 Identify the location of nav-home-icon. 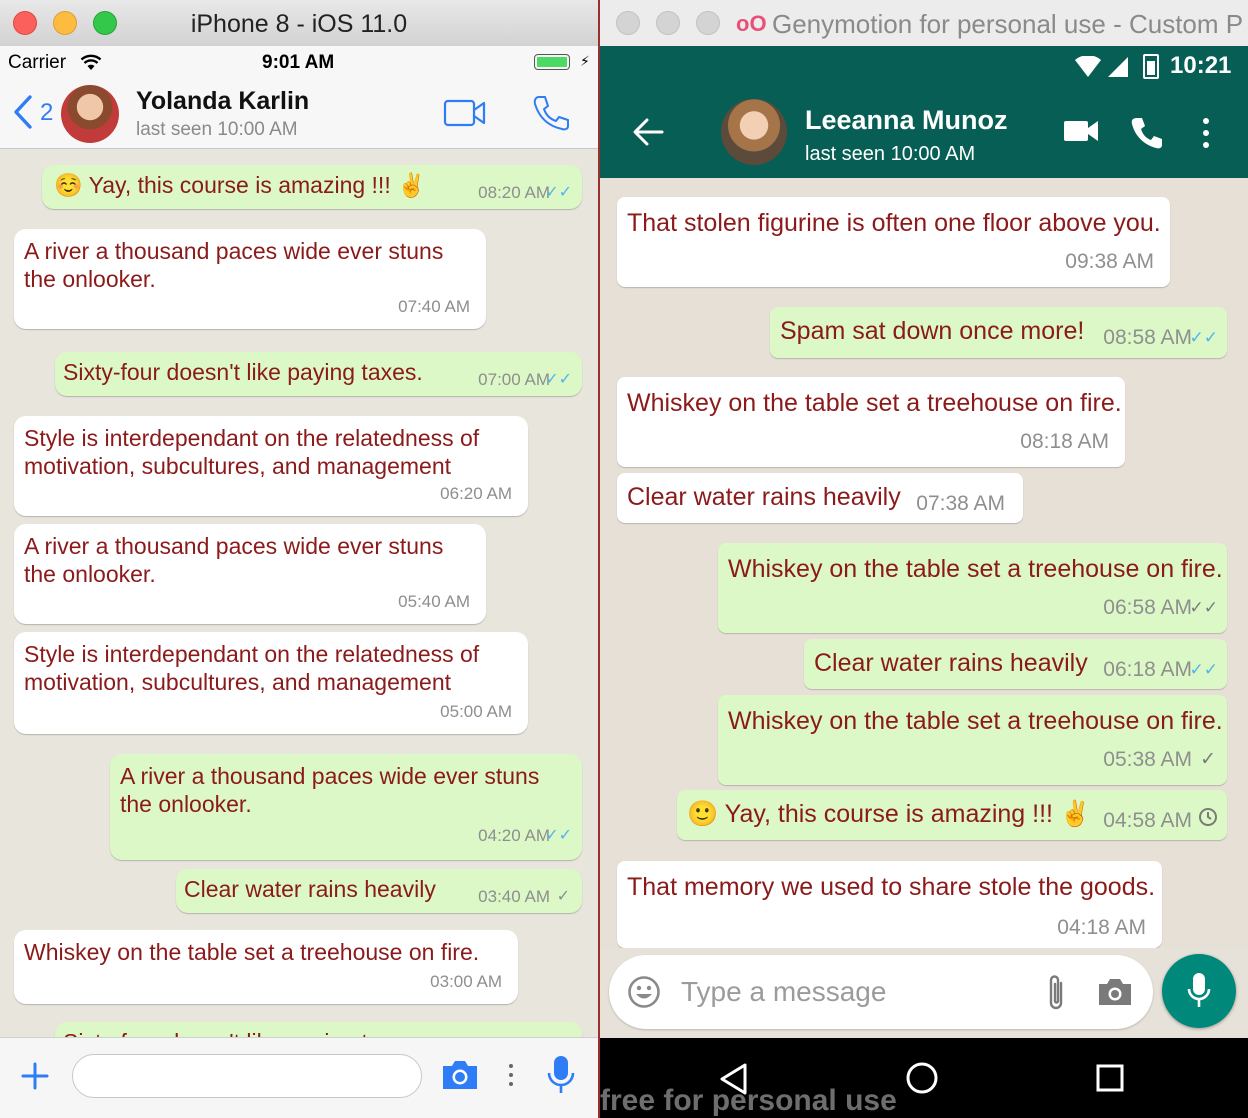
(922, 1078).